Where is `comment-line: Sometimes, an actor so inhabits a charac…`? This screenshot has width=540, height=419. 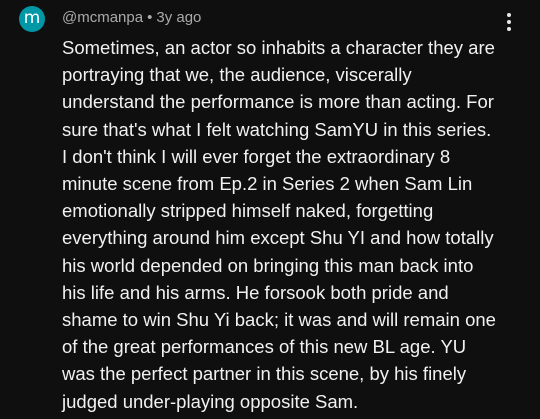 comment-line: Sometimes, an actor so inhabits a charac… is located at coordinates (278, 47).